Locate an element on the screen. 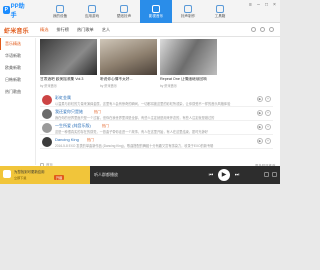  menu-icon: ≡ is located at coordinates (250, 5).